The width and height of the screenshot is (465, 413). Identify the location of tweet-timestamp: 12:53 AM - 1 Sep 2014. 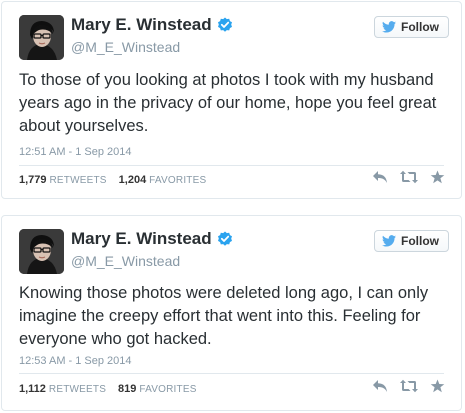
(75, 361).